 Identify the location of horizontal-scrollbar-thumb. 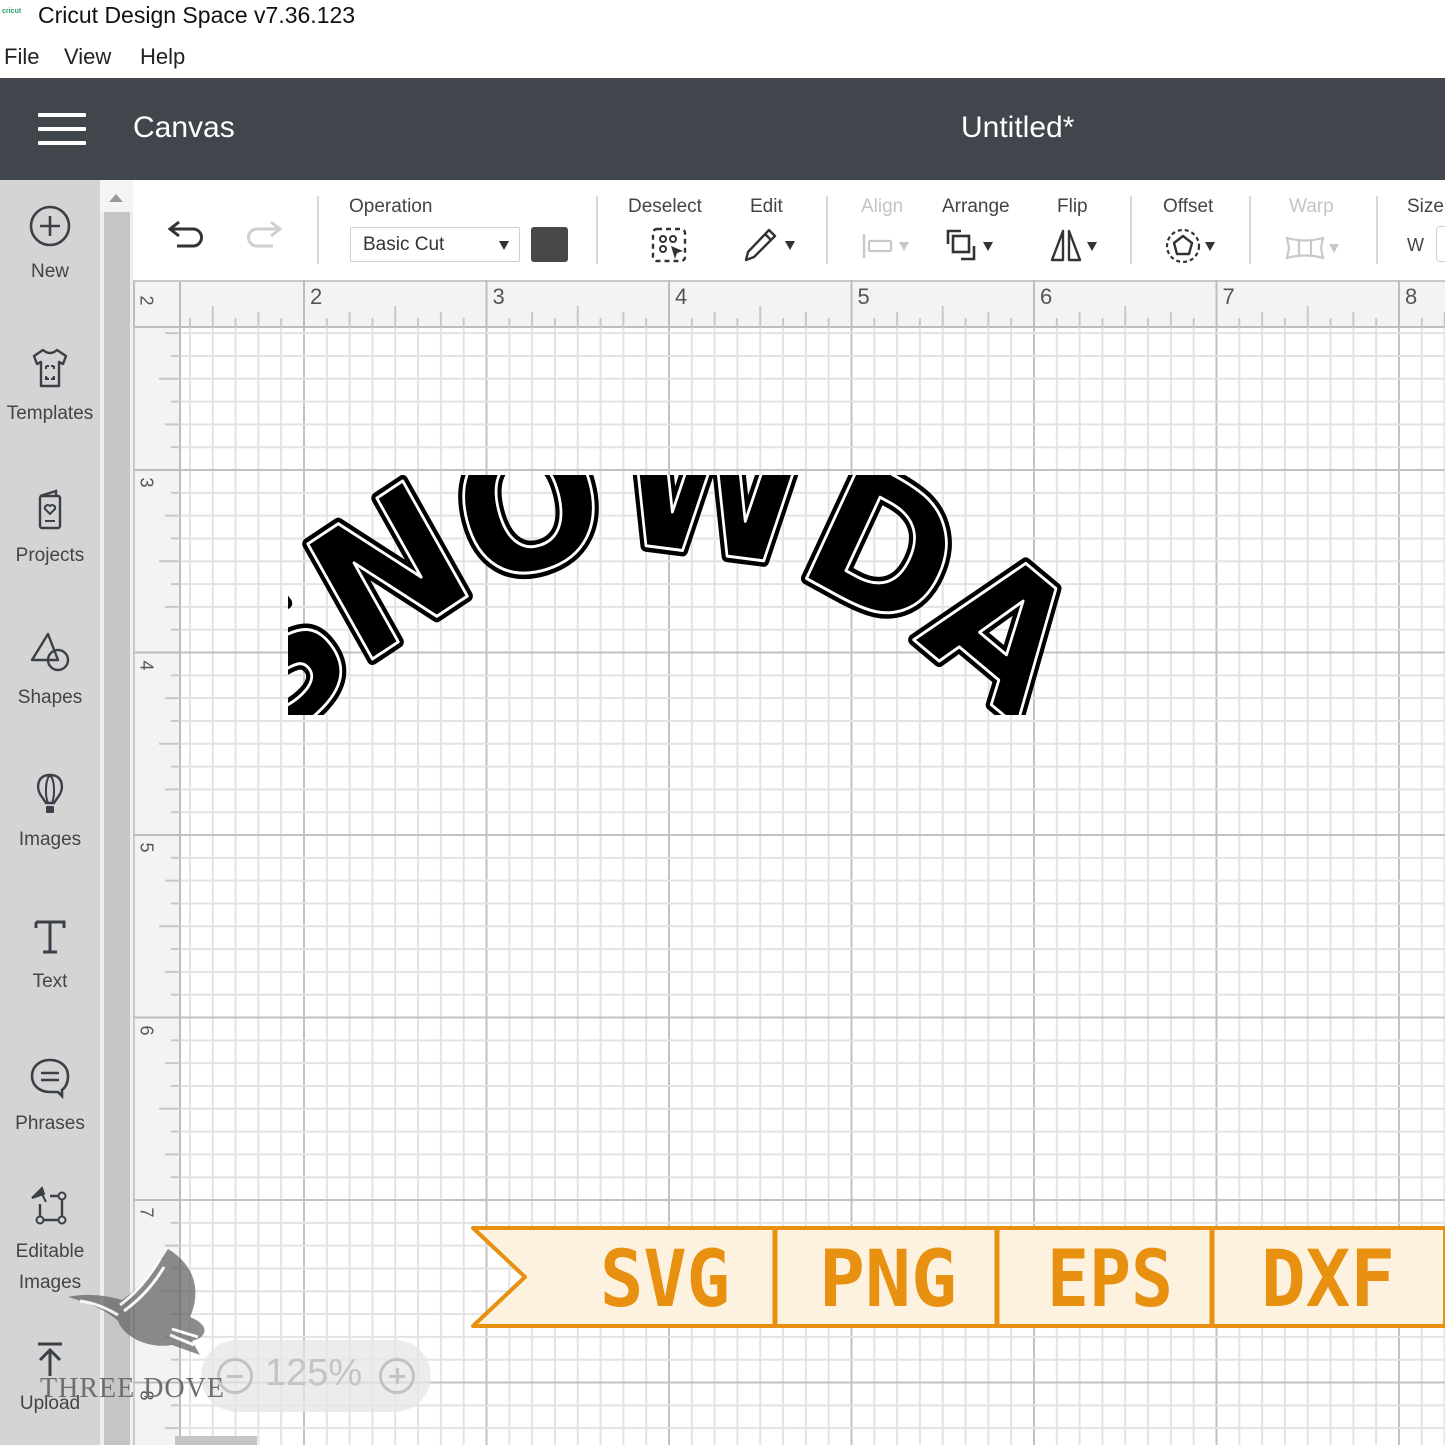
(216, 1440).